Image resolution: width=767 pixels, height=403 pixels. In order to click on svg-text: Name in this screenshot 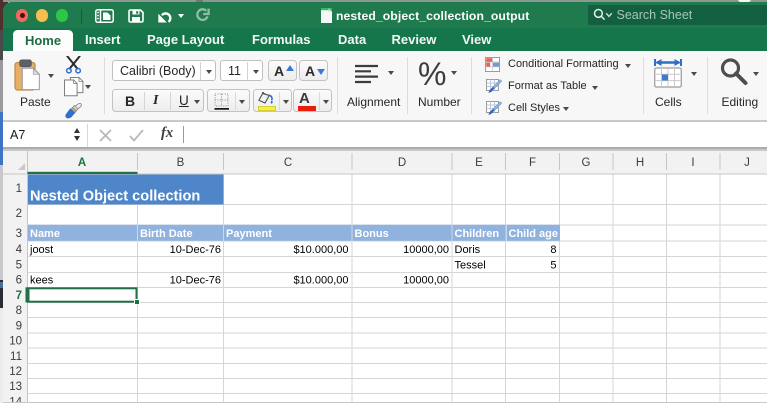, I will do `click(45, 234)`.